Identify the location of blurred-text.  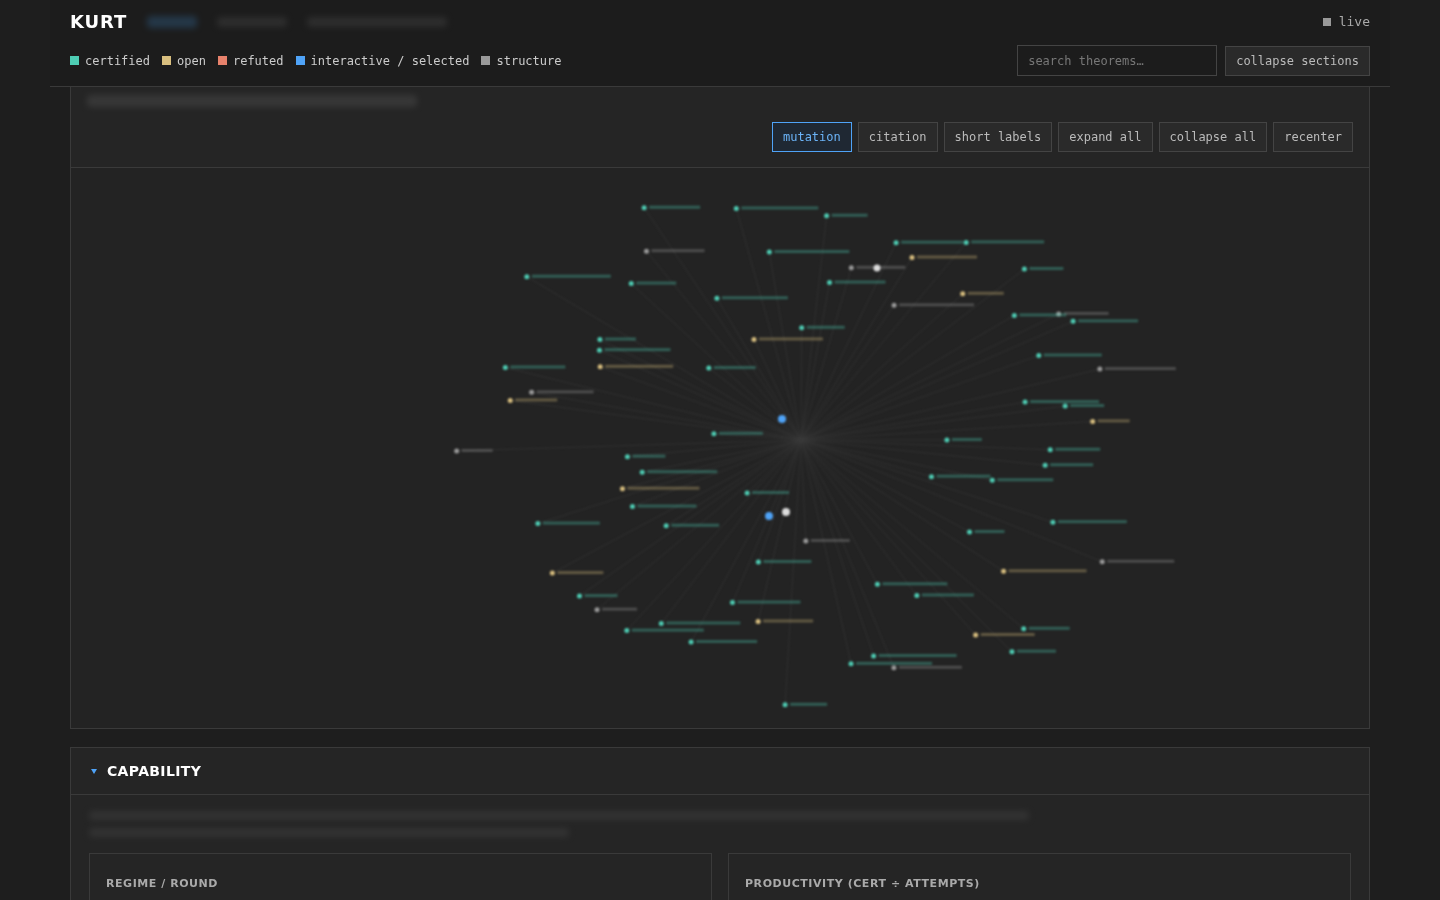
(172, 22).